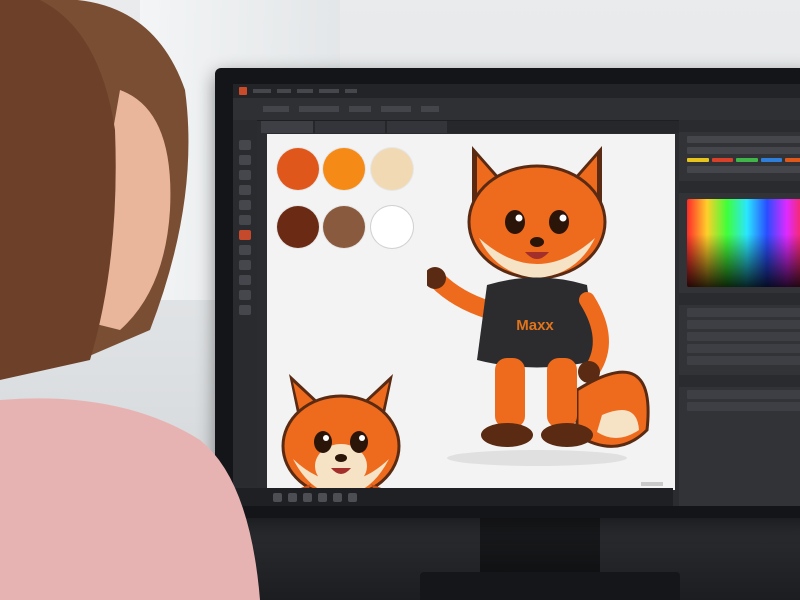  Describe the element at coordinates (550, 586) in the screenshot. I see `monitor-stand-foot` at that location.